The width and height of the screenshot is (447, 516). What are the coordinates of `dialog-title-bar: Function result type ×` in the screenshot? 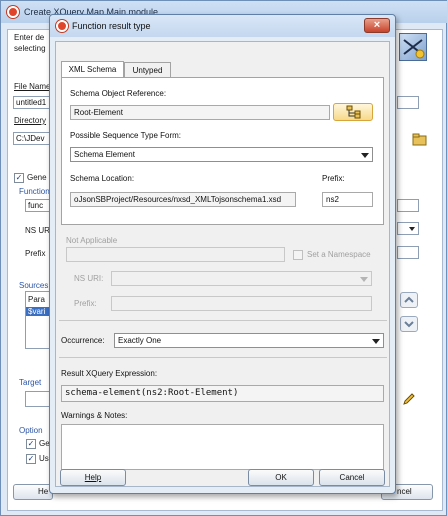 It's located at (222, 26).